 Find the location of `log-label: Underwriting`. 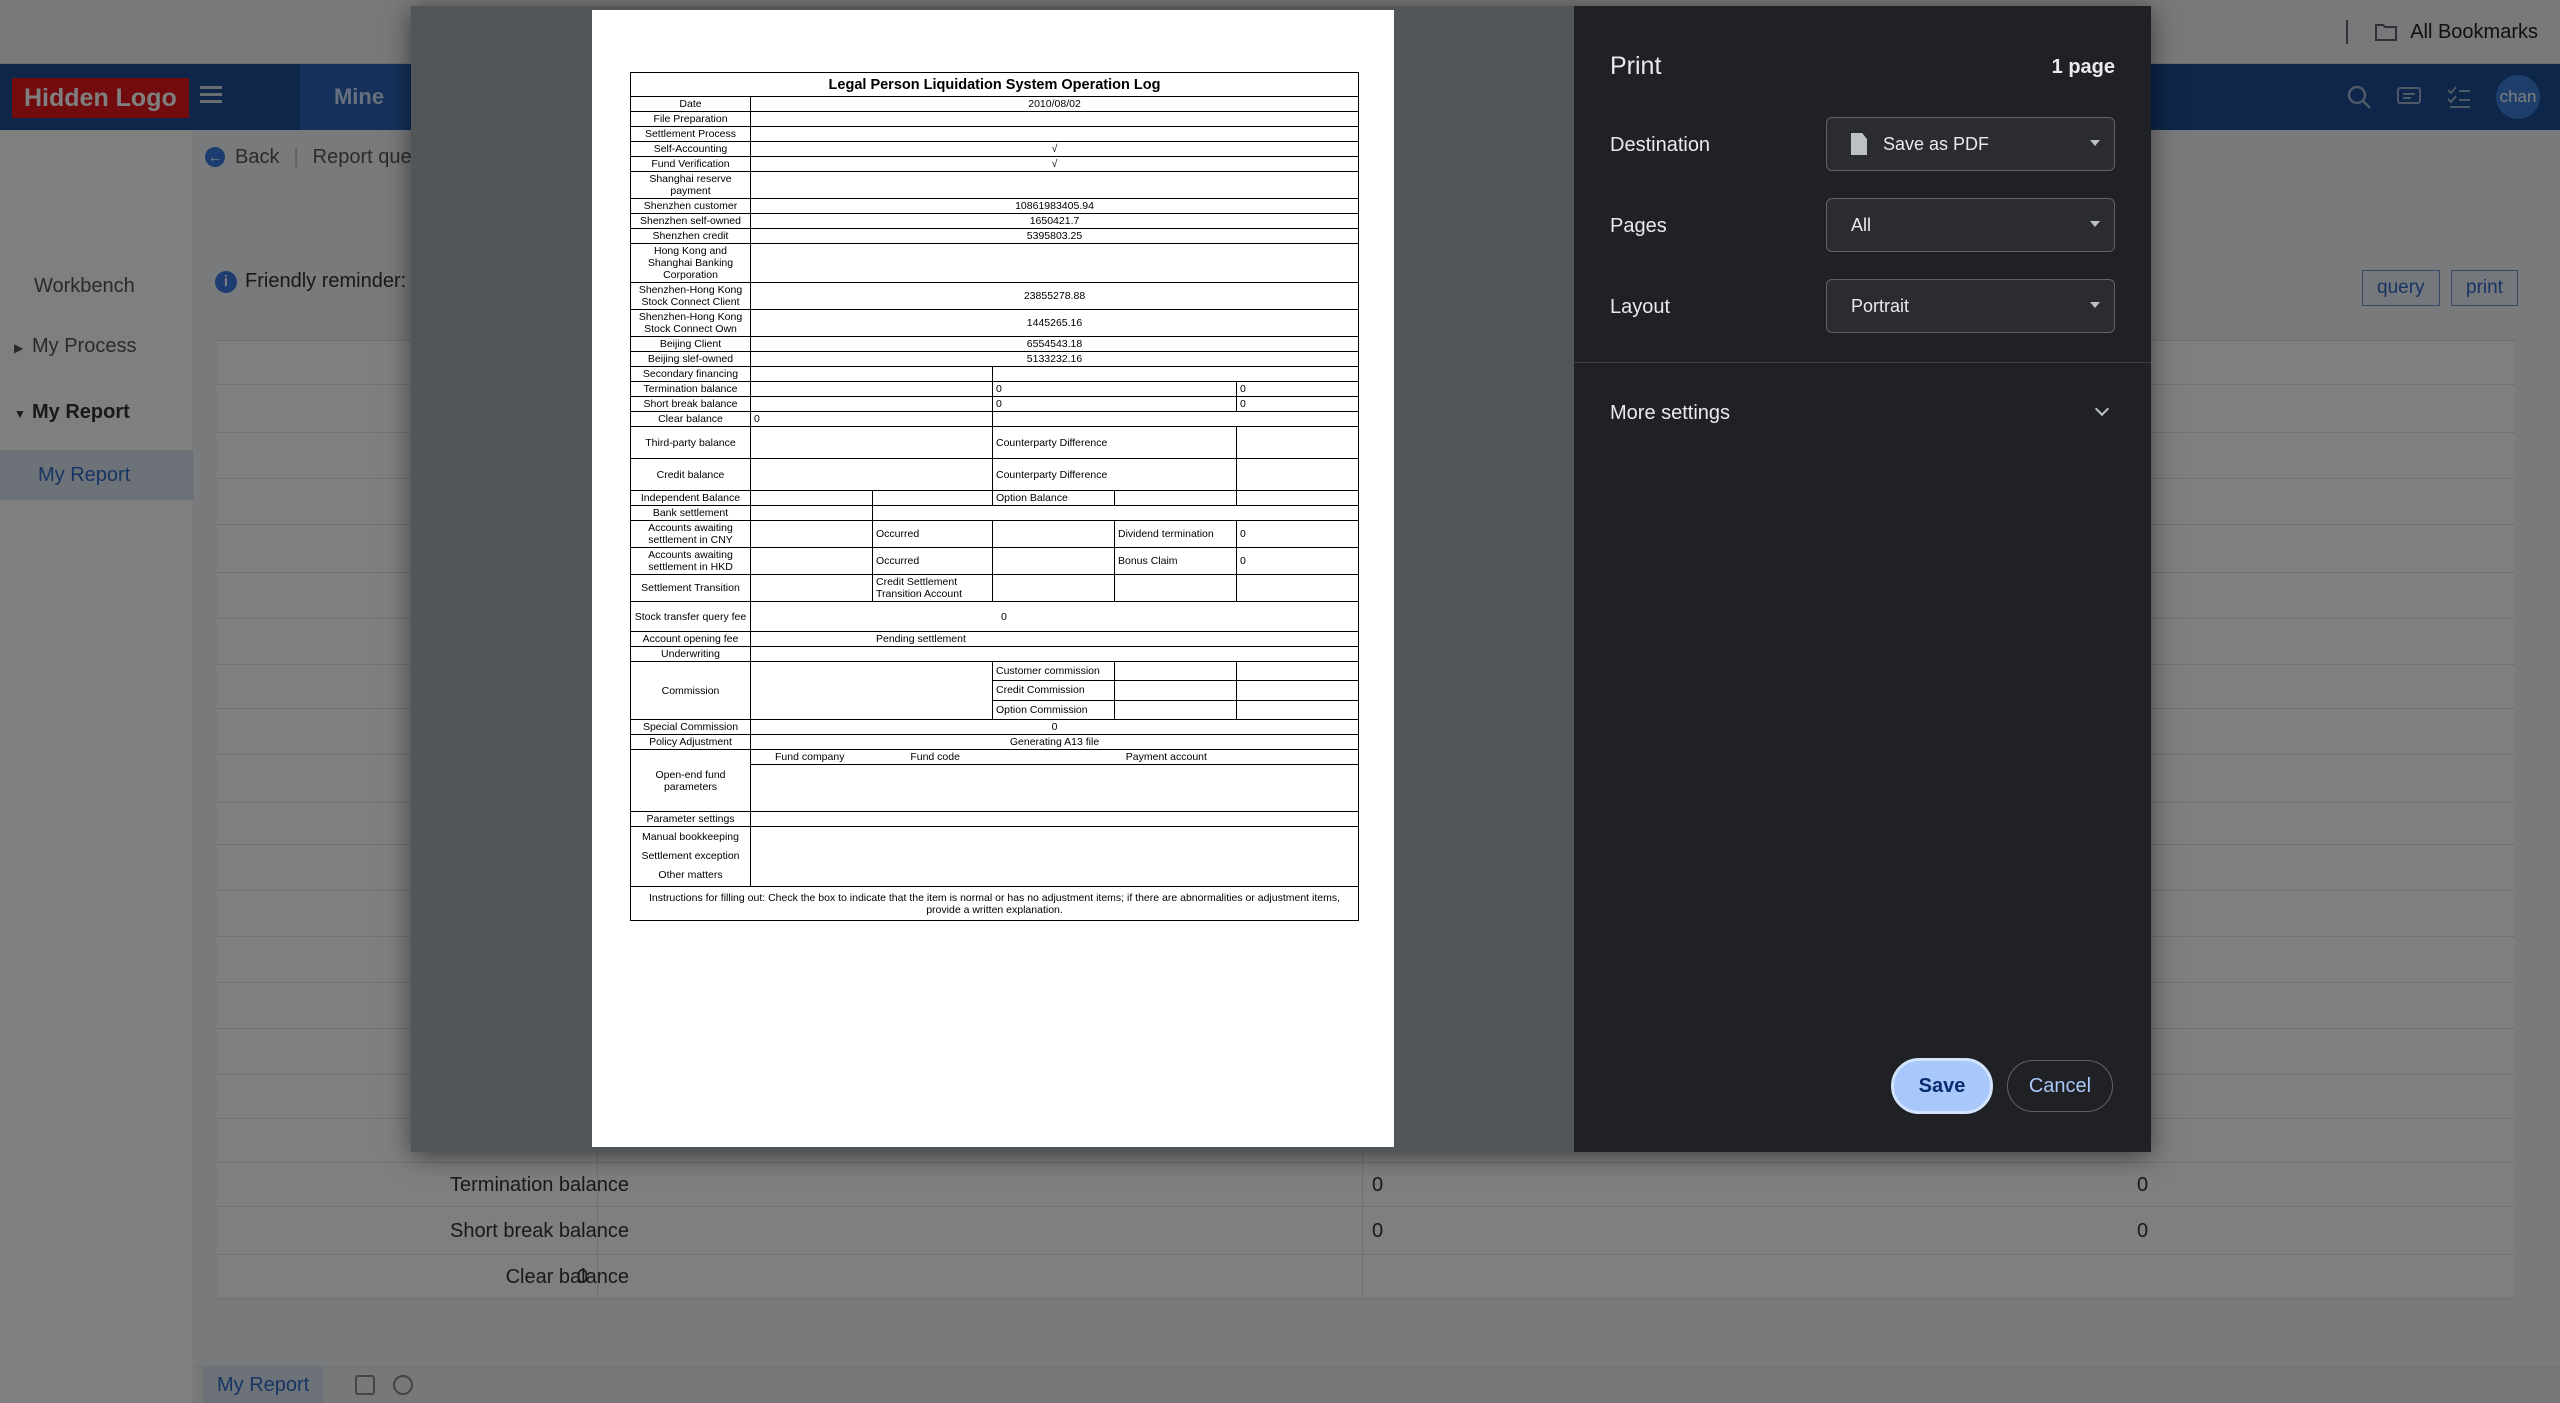

log-label: Underwriting is located at coordinates (690, 654).